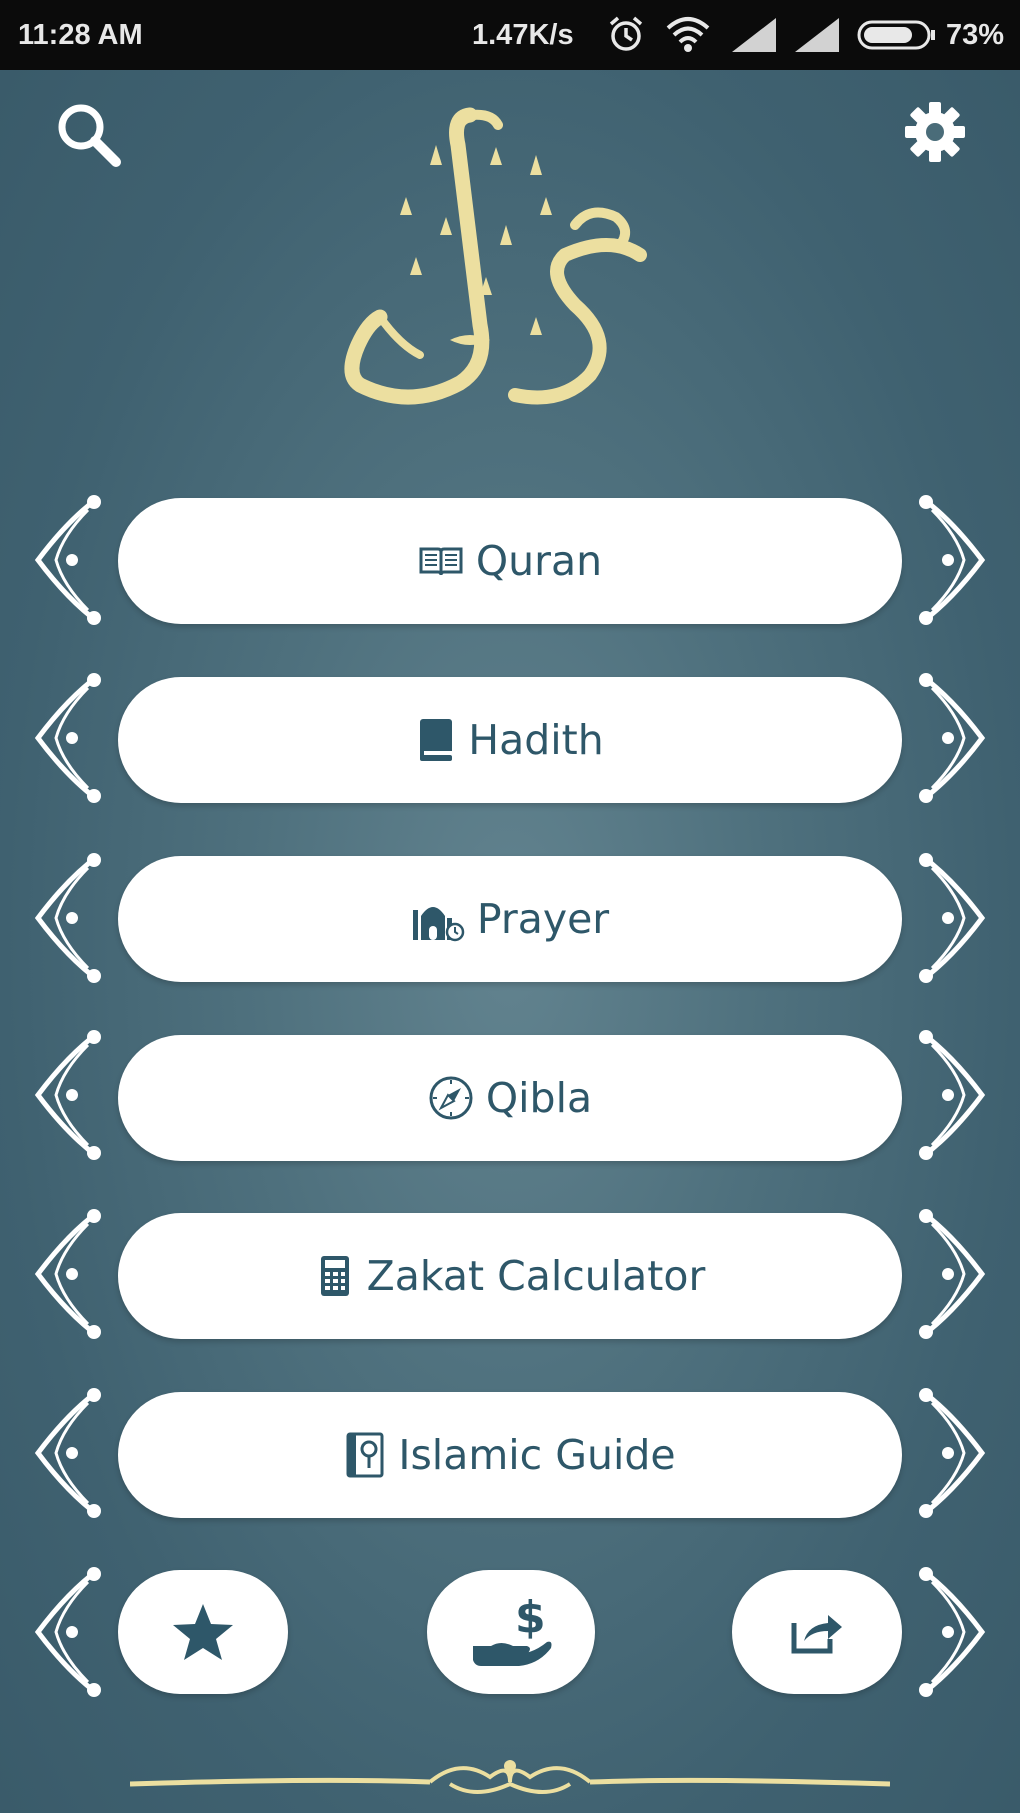 Image resolution: width=1020 pixels, height=1813 pixels. I want to click on menu-zakat-calculator-button: Zakat Calculator, so click(510, 1276).